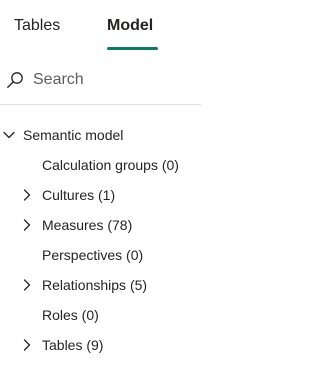 This screenshot has height=379, width=320. What do you see at coordinates (95, 285) in the screenshot?
I see `tree-item-label: Relationships (5)` at bounding box center [95, 285].